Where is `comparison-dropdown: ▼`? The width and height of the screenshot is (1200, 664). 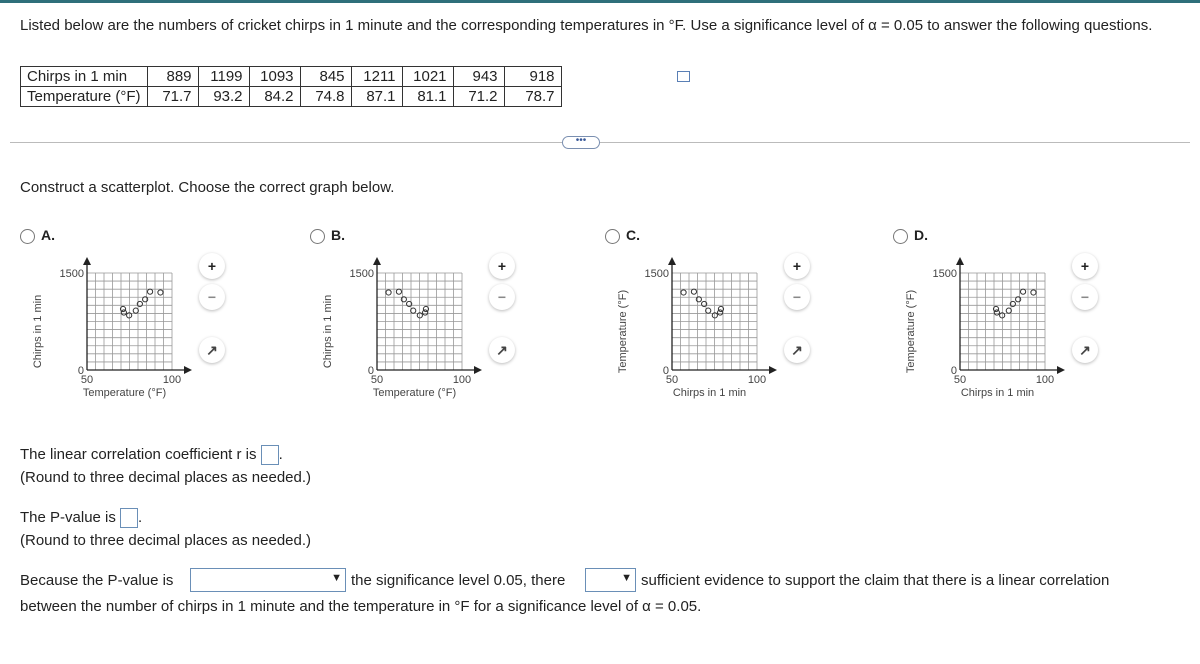 comparison-dropdown: ▼ is located at coordinates (268, 580).